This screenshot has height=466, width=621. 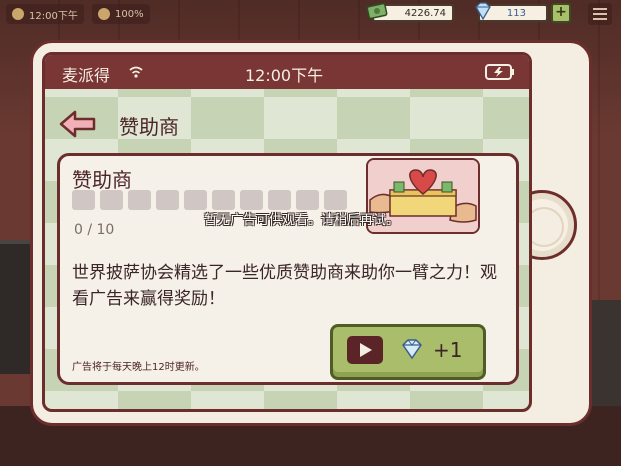 I want to click on ad-progress-bar, so click(x=209, y=200).